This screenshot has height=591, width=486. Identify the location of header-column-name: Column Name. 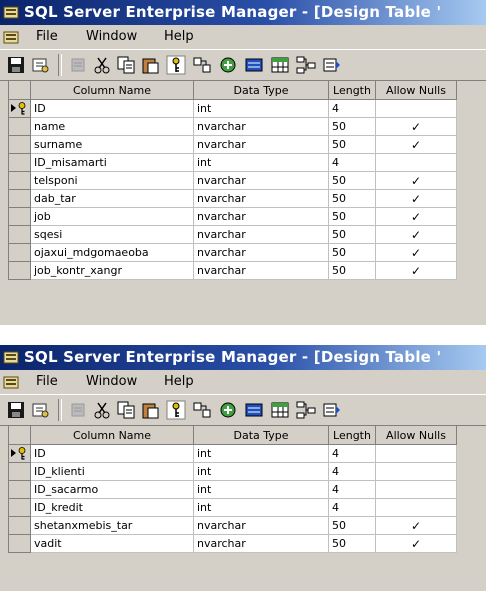
(112, 435).